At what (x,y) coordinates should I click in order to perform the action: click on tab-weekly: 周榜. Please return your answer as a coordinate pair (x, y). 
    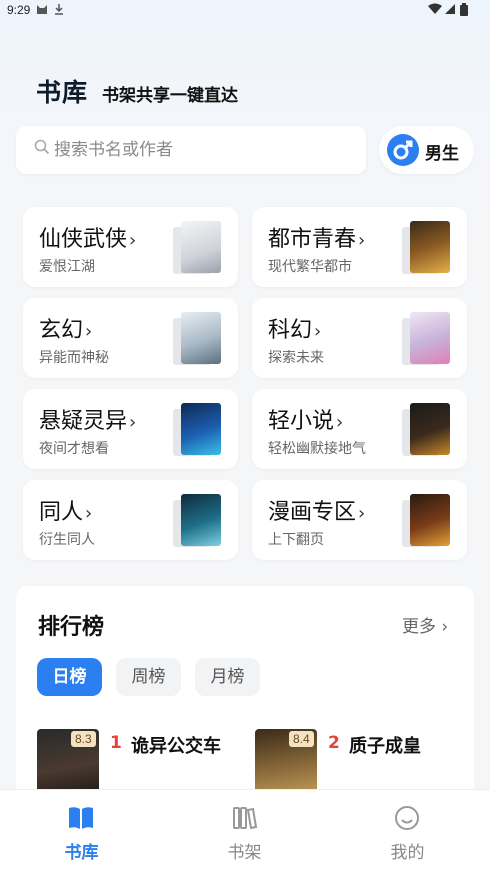
    Looking at the image, I should click on (148, 677).